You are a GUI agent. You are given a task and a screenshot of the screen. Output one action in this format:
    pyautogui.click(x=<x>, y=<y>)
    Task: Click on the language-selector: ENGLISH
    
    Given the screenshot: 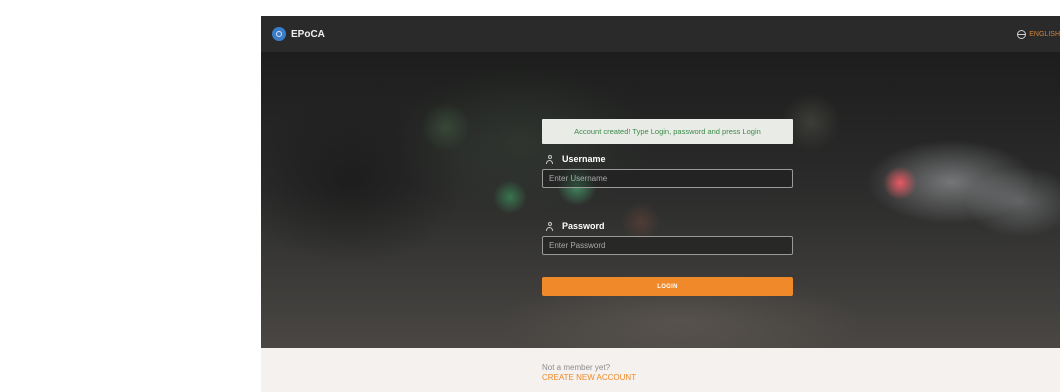 What is the action you would take?
    pyautogui.click(x=1038, y=34)
    